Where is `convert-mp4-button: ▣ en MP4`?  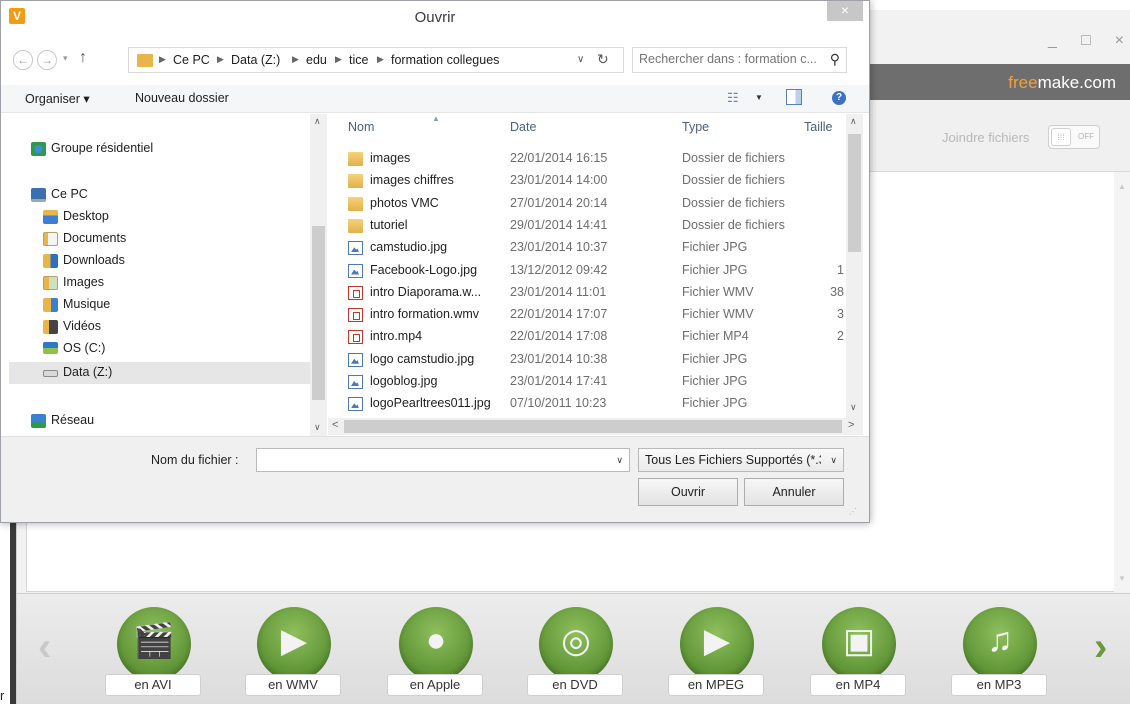
convert-mp4-button: ▣ en MP4 is located at coordinates (858, 653).